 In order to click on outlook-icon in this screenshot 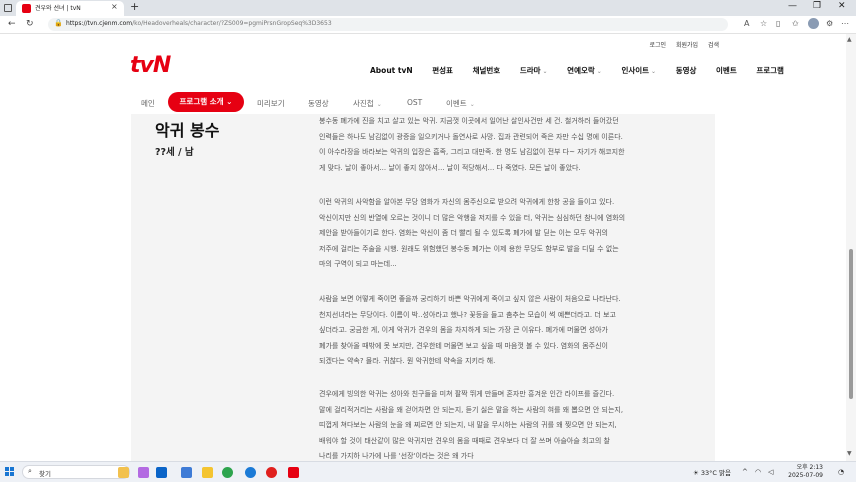, I will do `click(161, 472)`.